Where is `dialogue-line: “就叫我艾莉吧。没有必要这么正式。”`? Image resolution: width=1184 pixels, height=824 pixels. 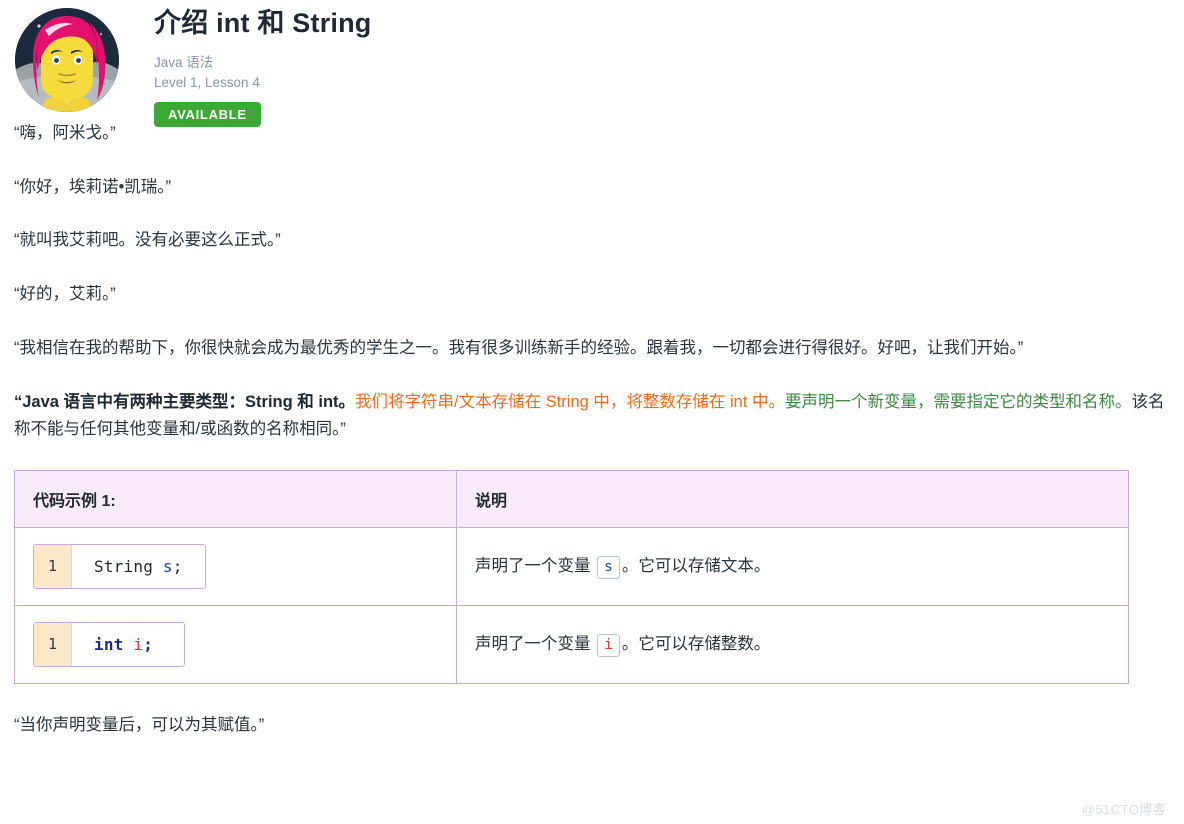
dialogue-line: “就叫我艾莉吧。没有必要这么正式。” is located at coordinates (147, 240).